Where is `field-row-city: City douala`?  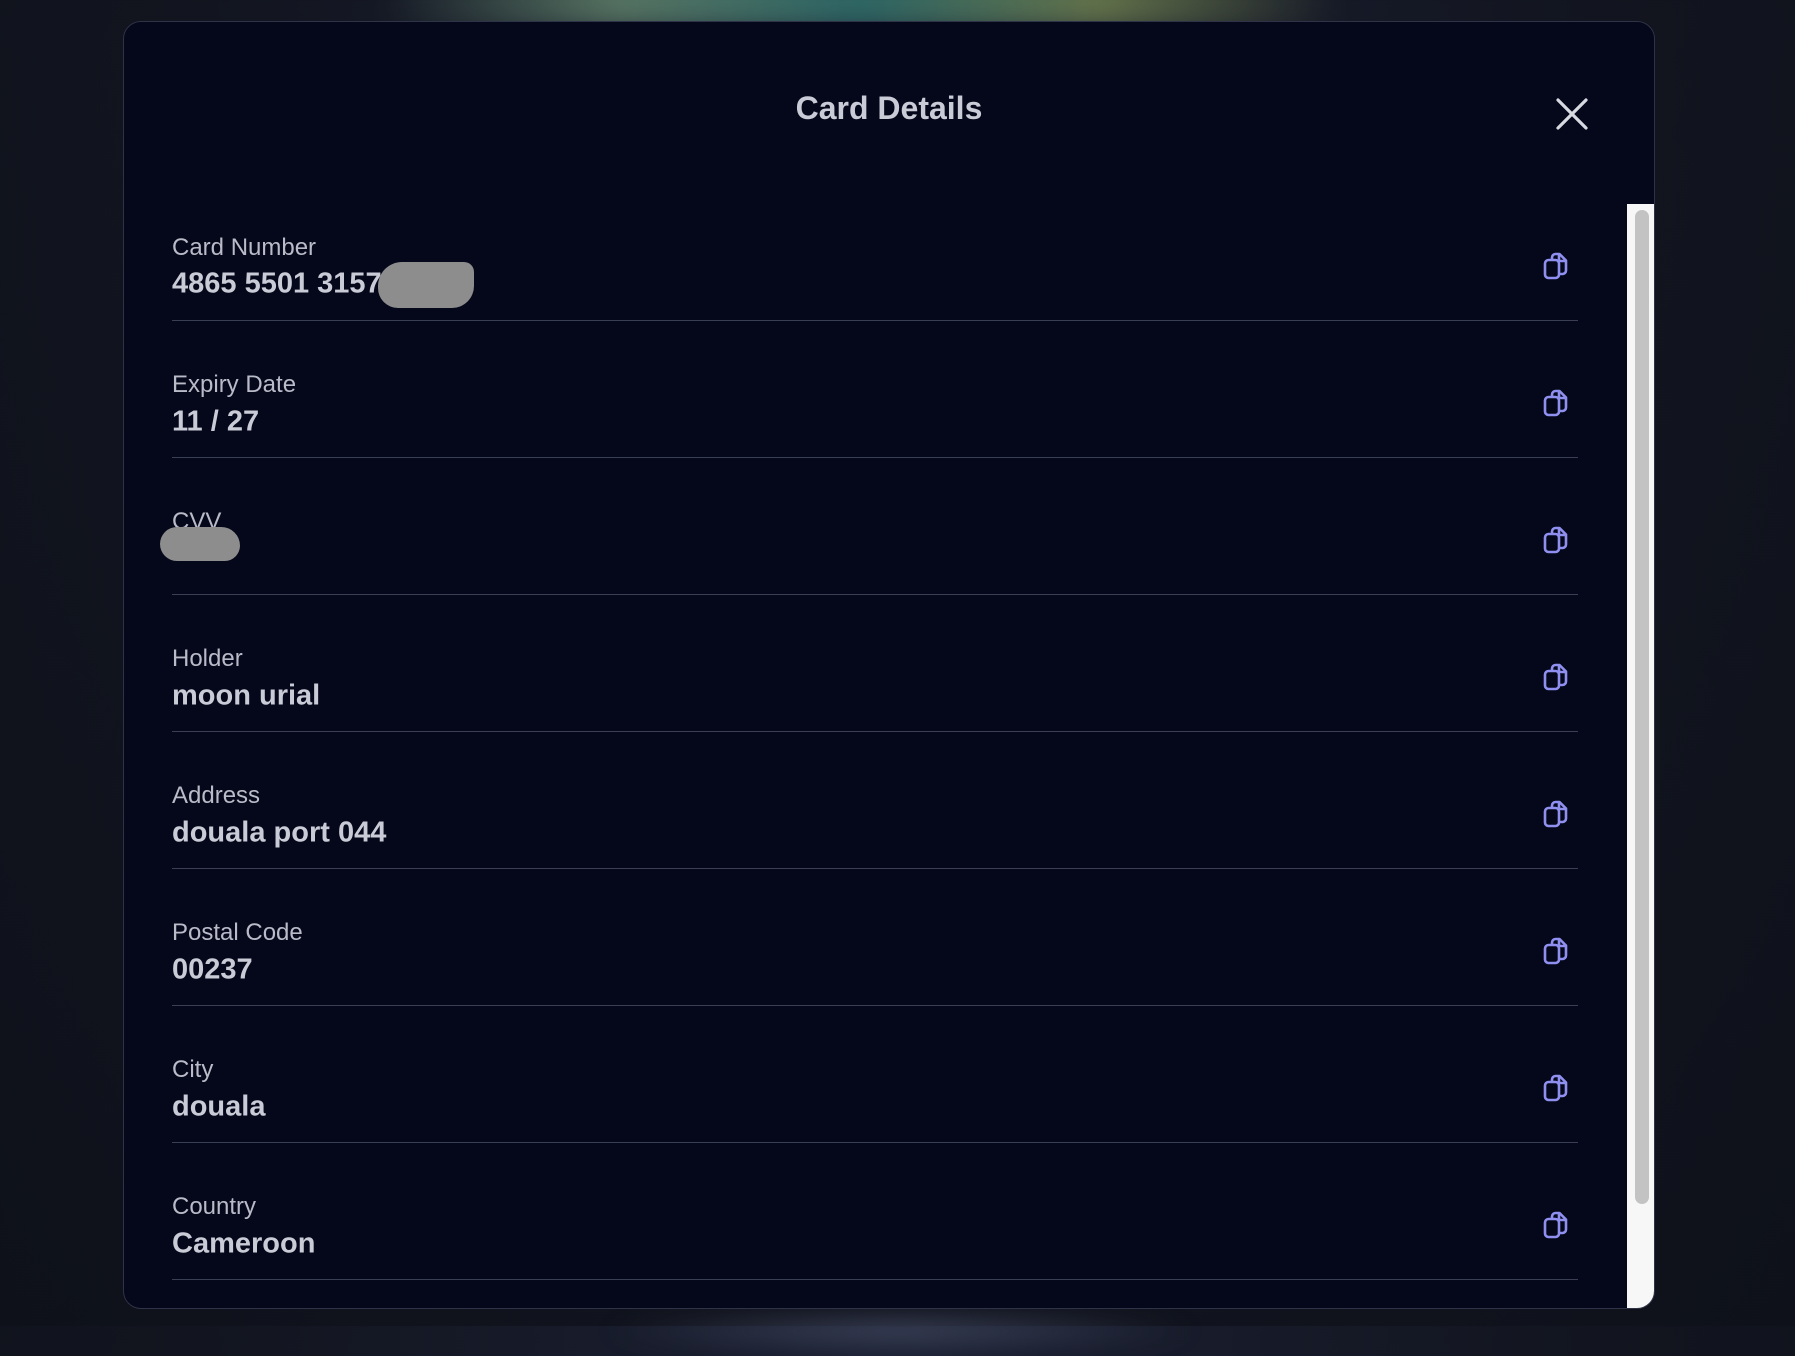 field-row-city: City douala is located at coordinates (875, 1074).